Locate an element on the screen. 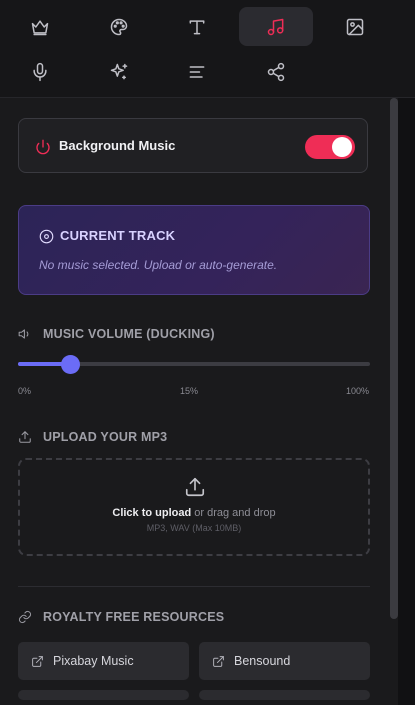 The height and width of the screenshot is (705, 415). image-button is located at coordinates (355, 26).